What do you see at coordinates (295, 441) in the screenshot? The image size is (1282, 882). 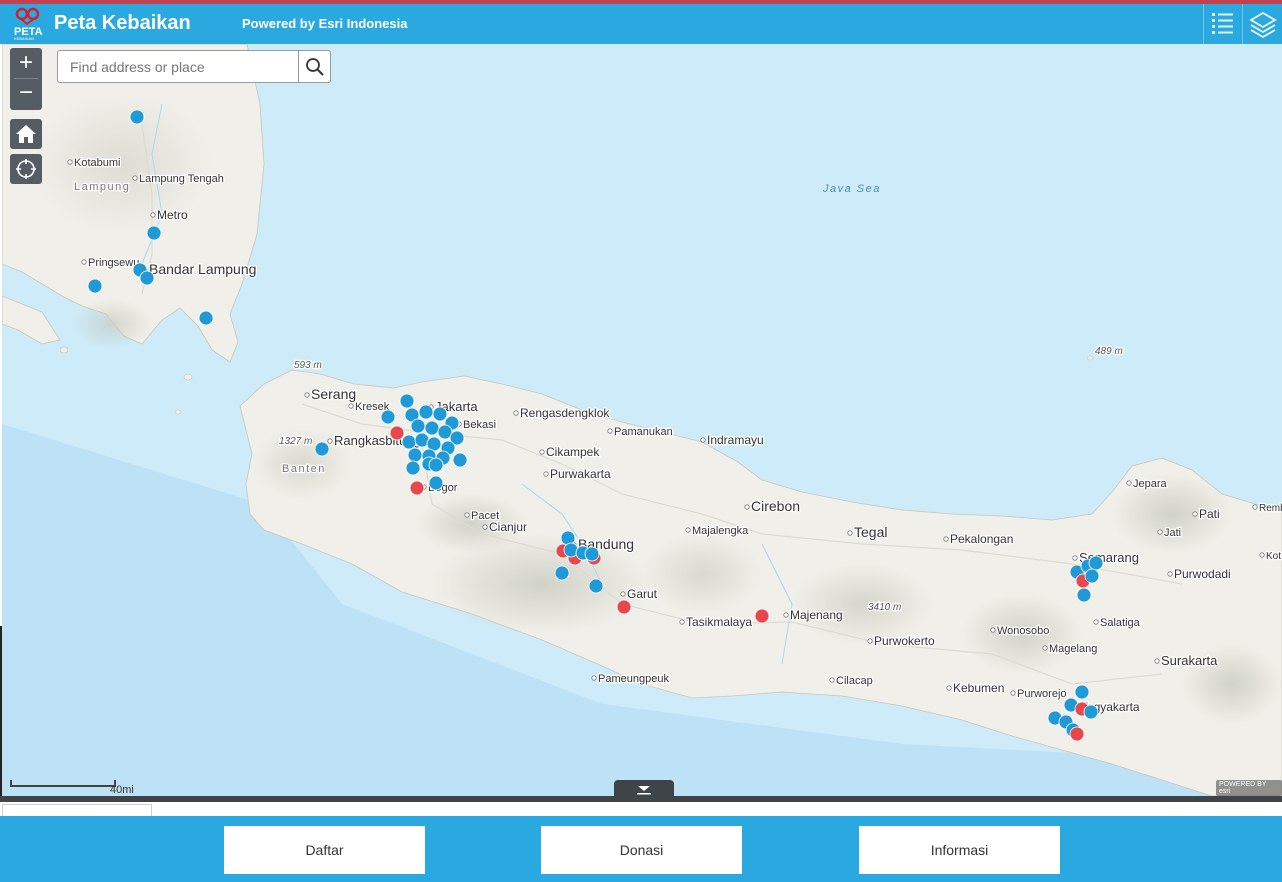 I see `place-label: 1327 m` at bounding box center [295, 441].